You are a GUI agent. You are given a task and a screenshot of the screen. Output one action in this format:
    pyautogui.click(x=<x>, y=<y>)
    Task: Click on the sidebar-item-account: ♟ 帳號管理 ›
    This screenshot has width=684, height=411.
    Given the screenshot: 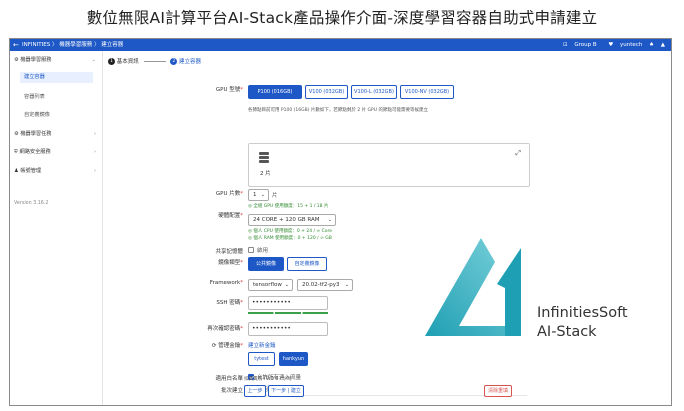 What is the action you would take?
    pyautogui.click(x=57, y=171)
    